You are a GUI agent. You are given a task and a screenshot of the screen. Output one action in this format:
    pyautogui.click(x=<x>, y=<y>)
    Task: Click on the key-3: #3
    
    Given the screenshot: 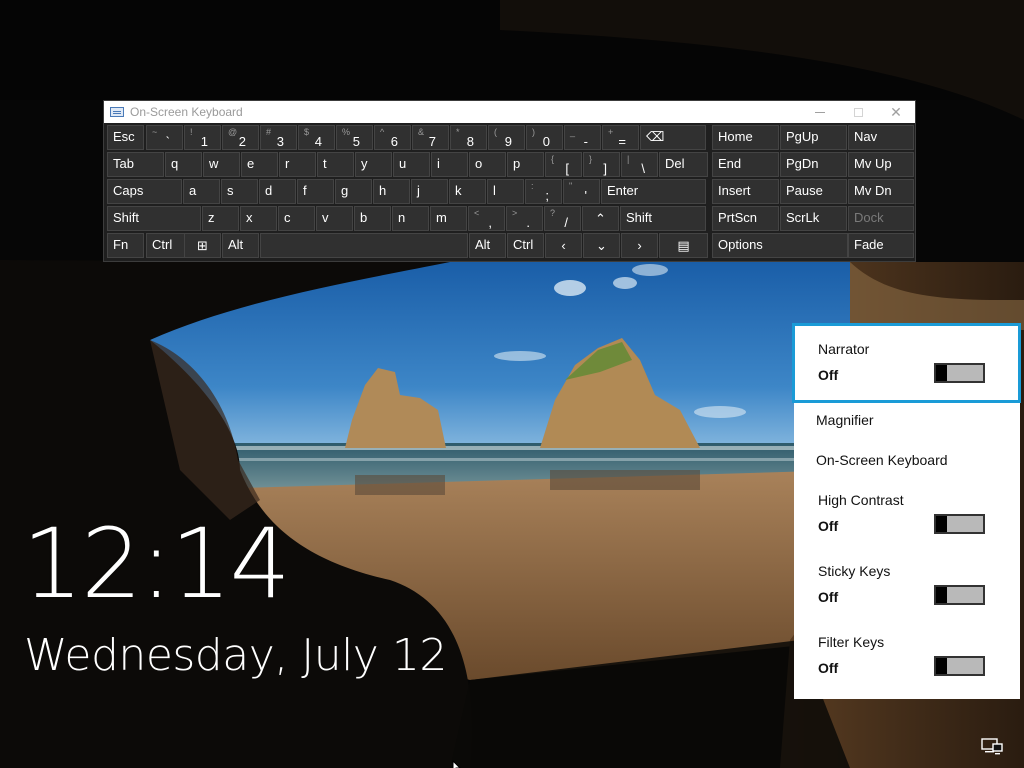 What is the action you would take?
    pyautogui.click(x=278, y=137)
    